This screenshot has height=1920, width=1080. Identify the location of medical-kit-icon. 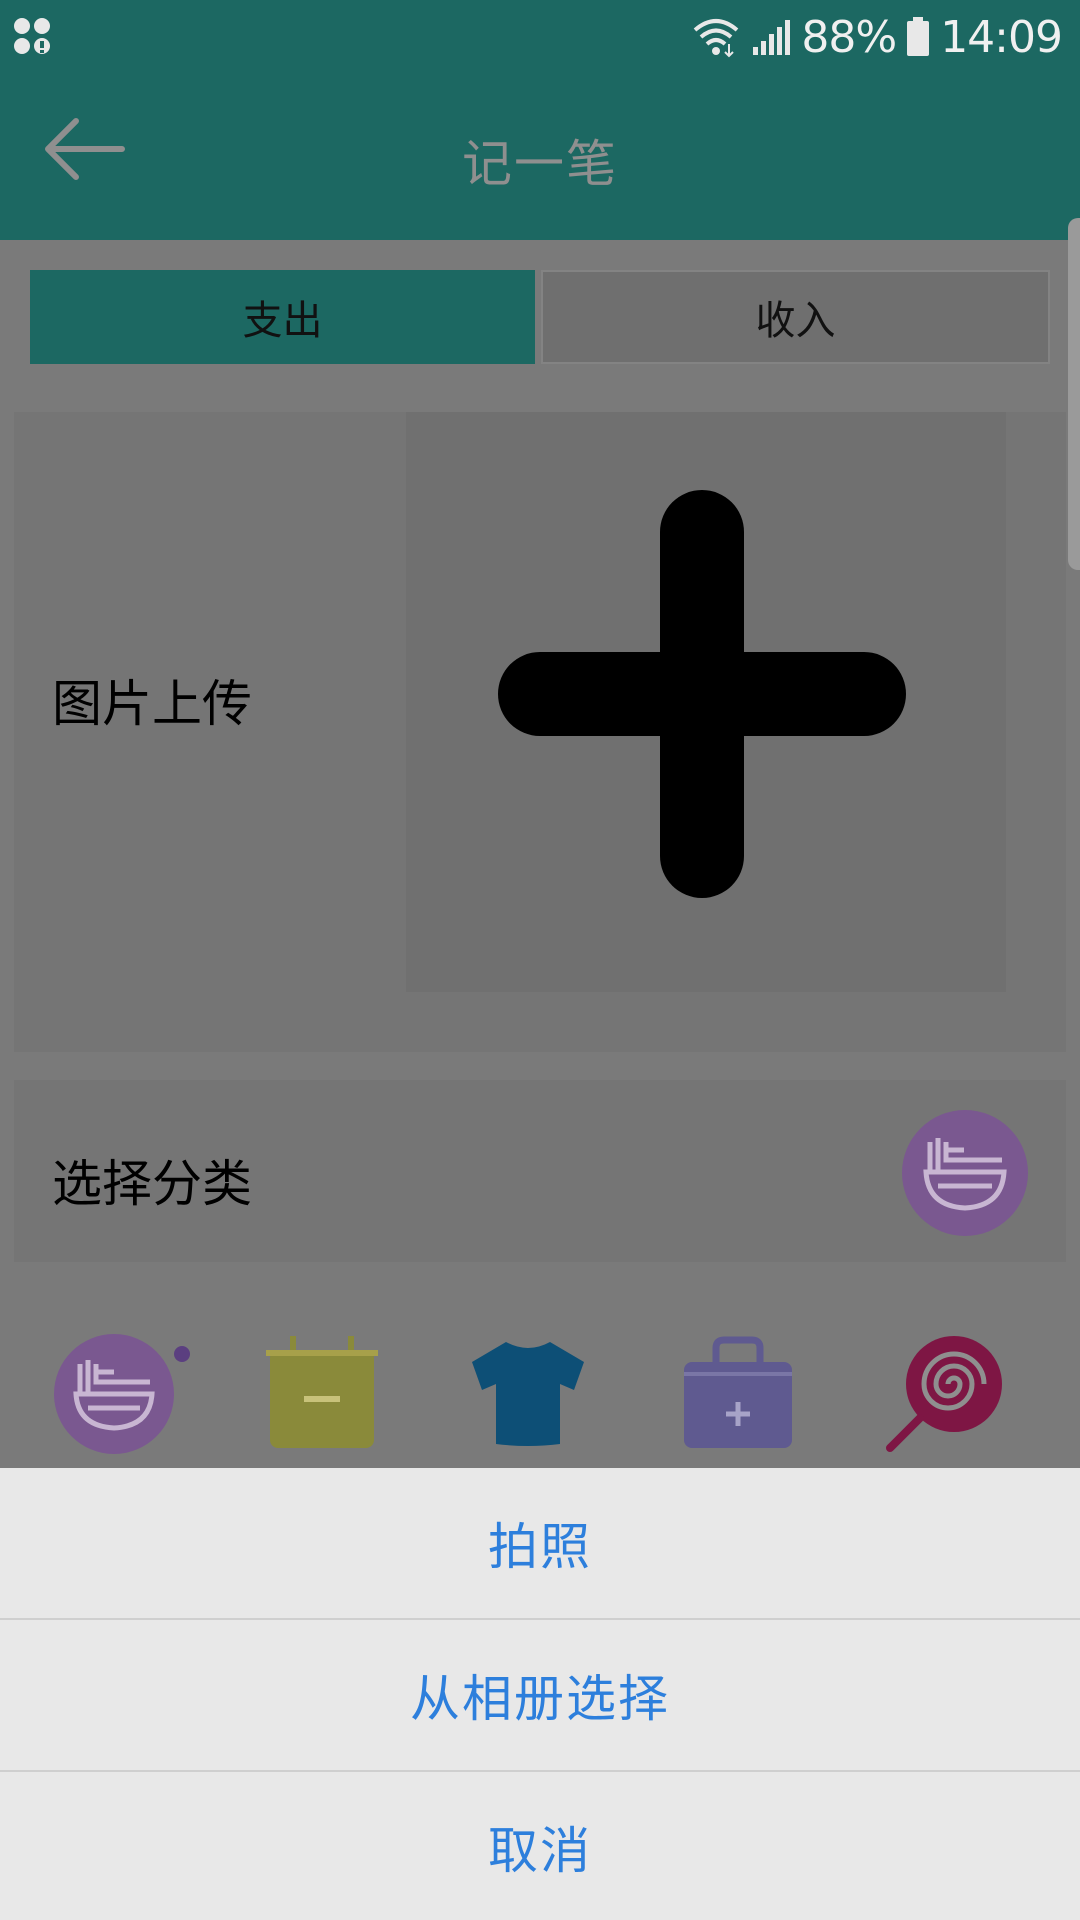
(738, 1394).